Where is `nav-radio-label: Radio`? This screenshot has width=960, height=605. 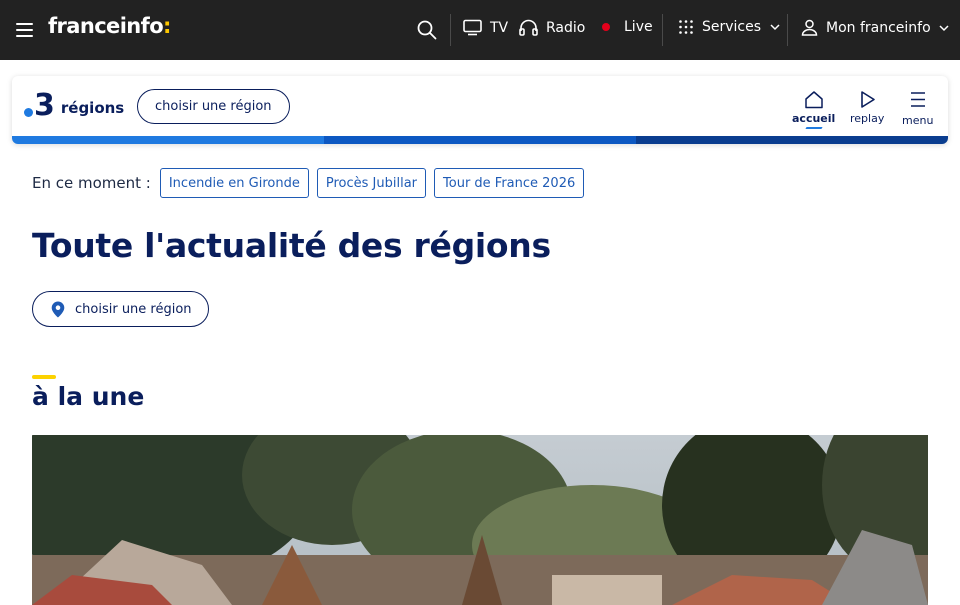
nav-radio-label: Radio is located at coordinates (566, 27).